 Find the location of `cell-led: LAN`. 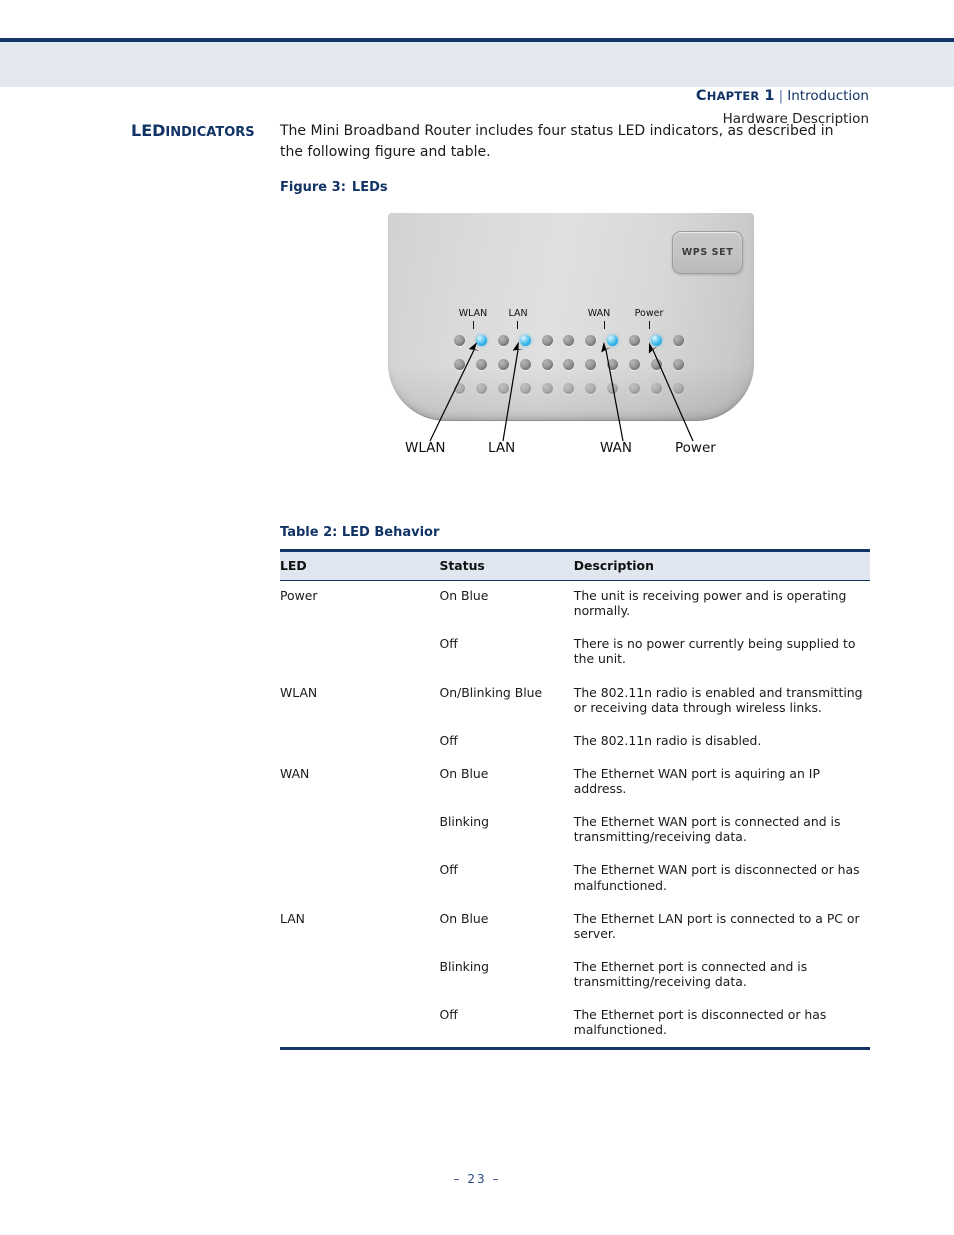

cell-led: LAN is located at coordinates (292, 918).